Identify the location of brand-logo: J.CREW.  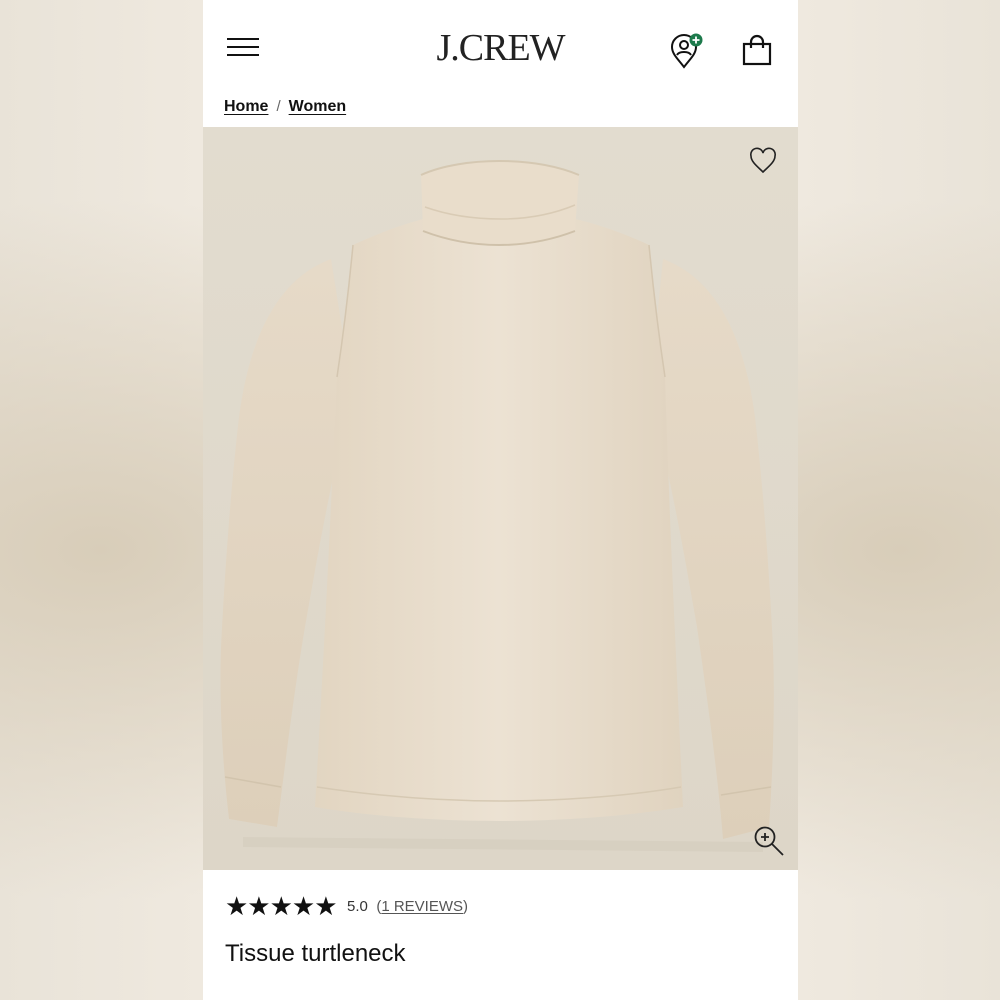
(500, 48).